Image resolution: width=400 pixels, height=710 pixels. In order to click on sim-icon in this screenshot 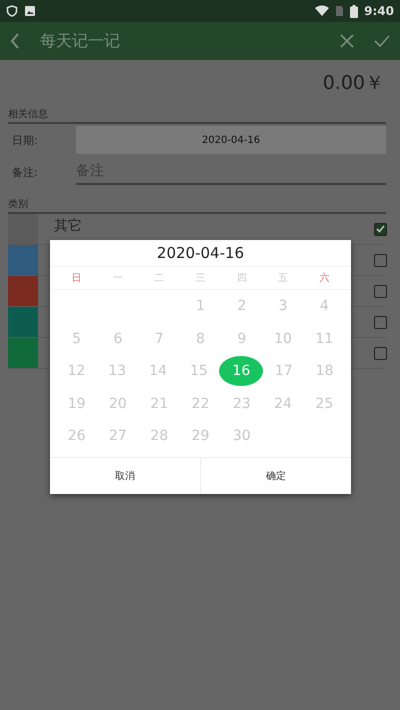, I will do `click(339, 11)`.